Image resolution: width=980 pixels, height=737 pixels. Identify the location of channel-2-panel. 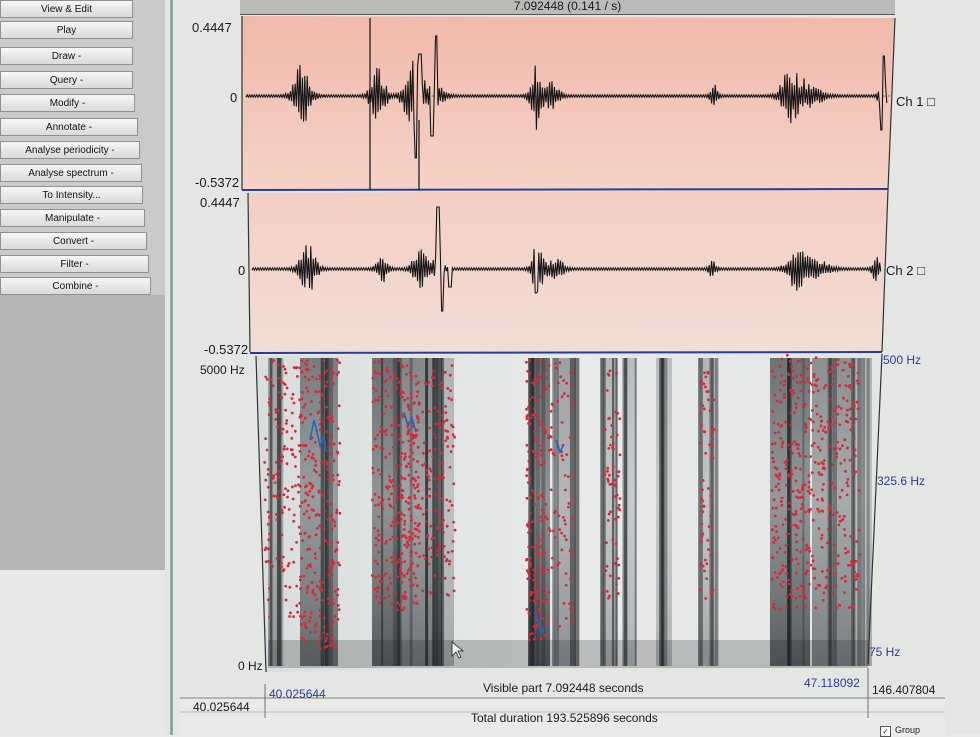
(568, 271).